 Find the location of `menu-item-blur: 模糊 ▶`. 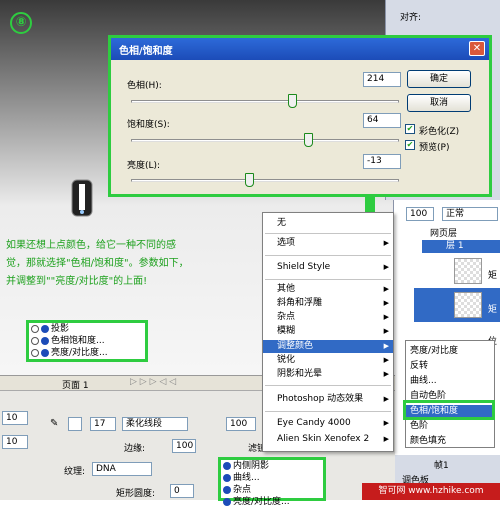

menu-item-blur: 模糊 ▶ is located at coordinates (328, 331).